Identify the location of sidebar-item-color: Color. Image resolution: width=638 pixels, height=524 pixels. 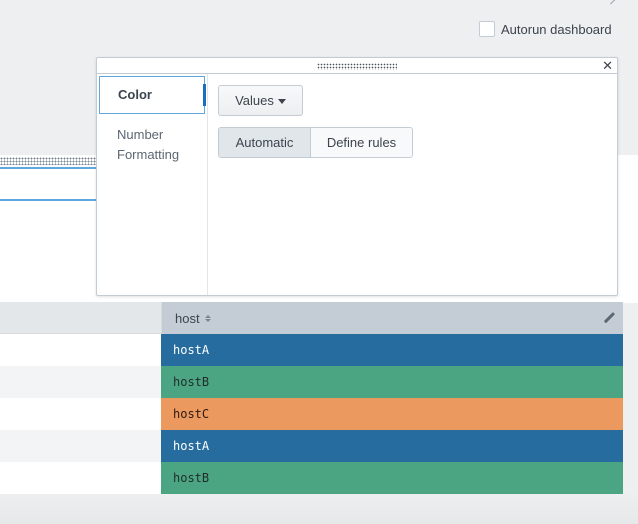
(152, 95).